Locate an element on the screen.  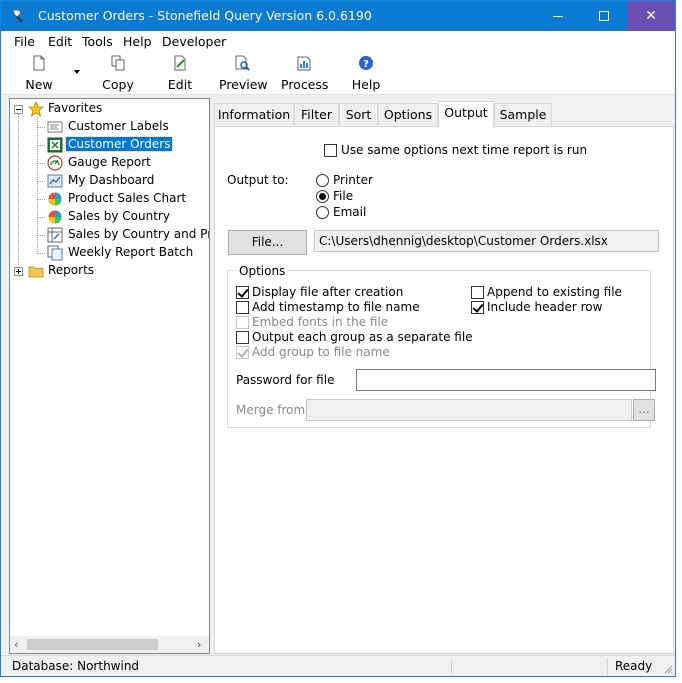
display-file-label: Display file after creation is located at coordinates (327, 292).